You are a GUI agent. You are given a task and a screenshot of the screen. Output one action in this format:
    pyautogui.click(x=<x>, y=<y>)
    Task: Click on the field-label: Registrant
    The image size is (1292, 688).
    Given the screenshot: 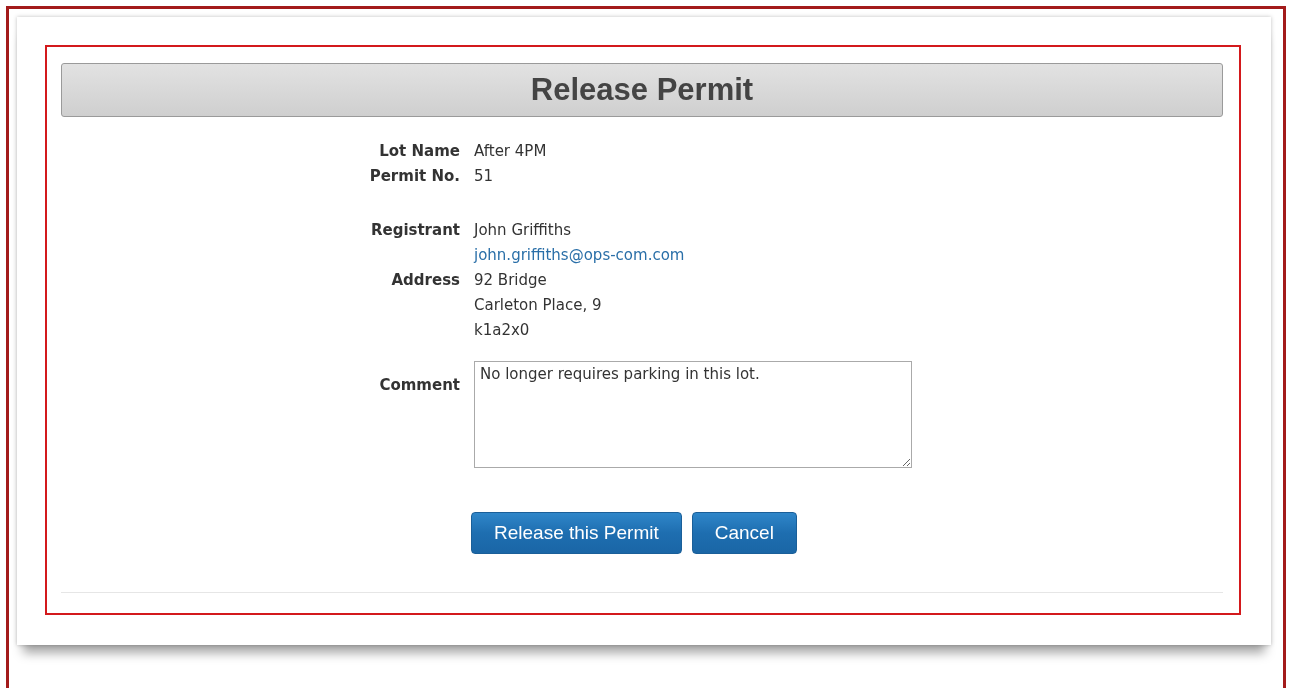 What is the action you would take?
    pyautogui.click(x=415, y=230)
    